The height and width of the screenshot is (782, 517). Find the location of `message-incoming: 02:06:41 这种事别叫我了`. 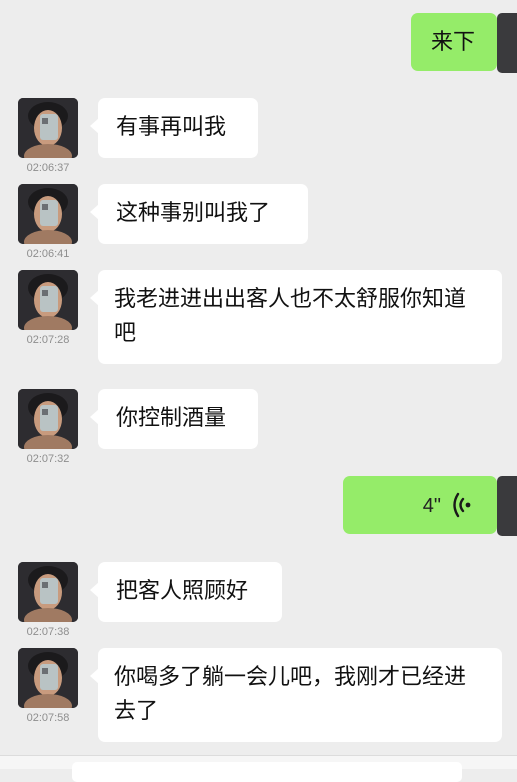

message-incoming: 02:06:41 这种事别叫我了 is located at coordinates (258, 224).